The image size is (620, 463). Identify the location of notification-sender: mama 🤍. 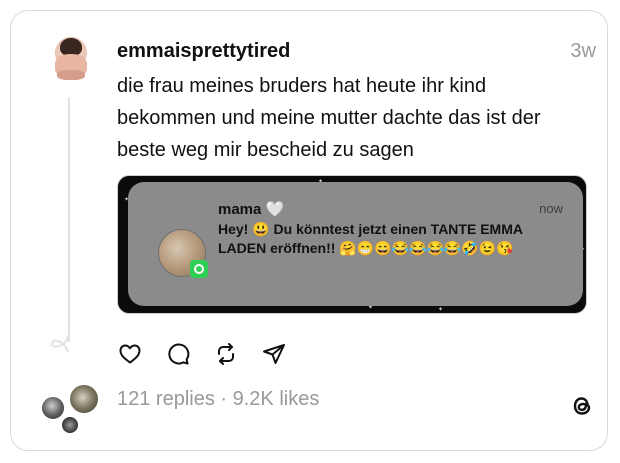
(251, 209).